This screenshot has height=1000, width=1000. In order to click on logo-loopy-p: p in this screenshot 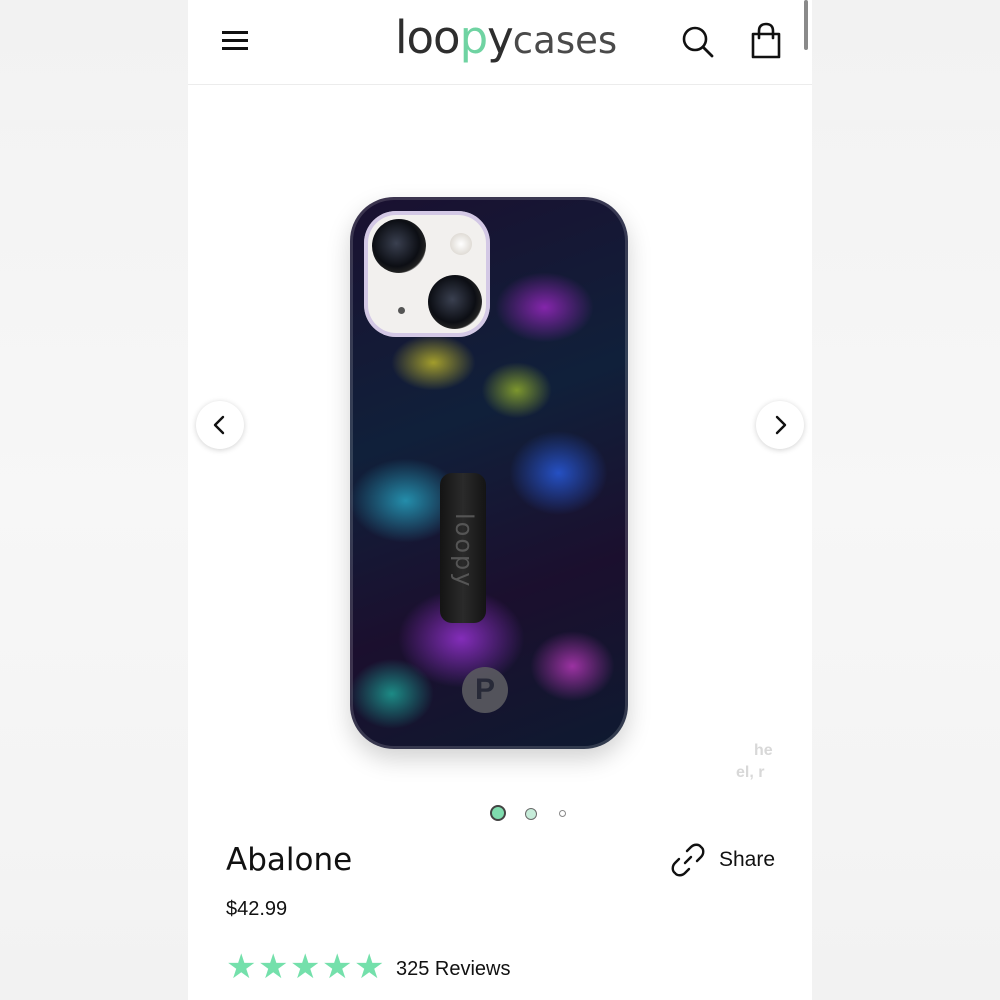, I will do `click(474, 37)`.